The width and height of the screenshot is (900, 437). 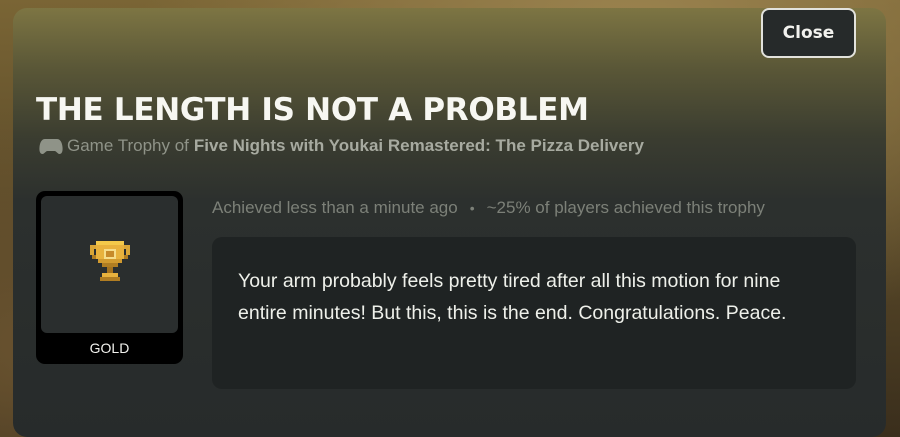 I want to click on trophy-badge: GOLD, so click(x=109, y=277).